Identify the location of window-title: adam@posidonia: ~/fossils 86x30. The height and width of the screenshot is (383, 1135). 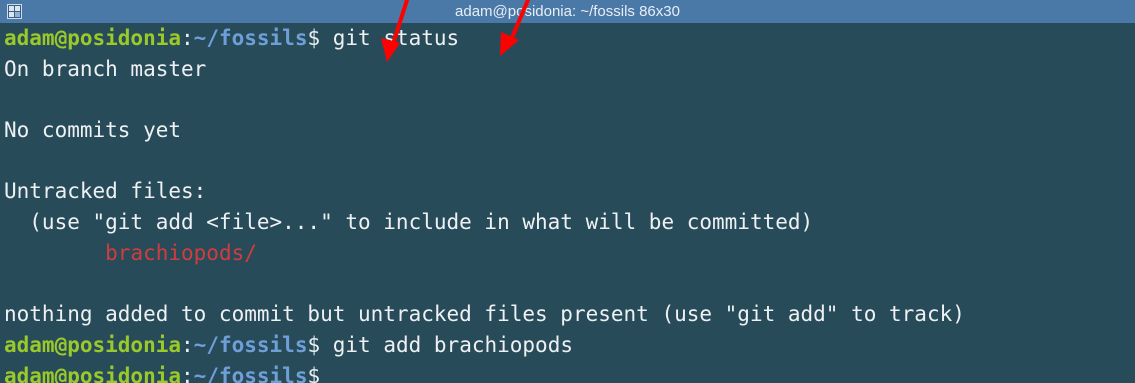
(567, 11).